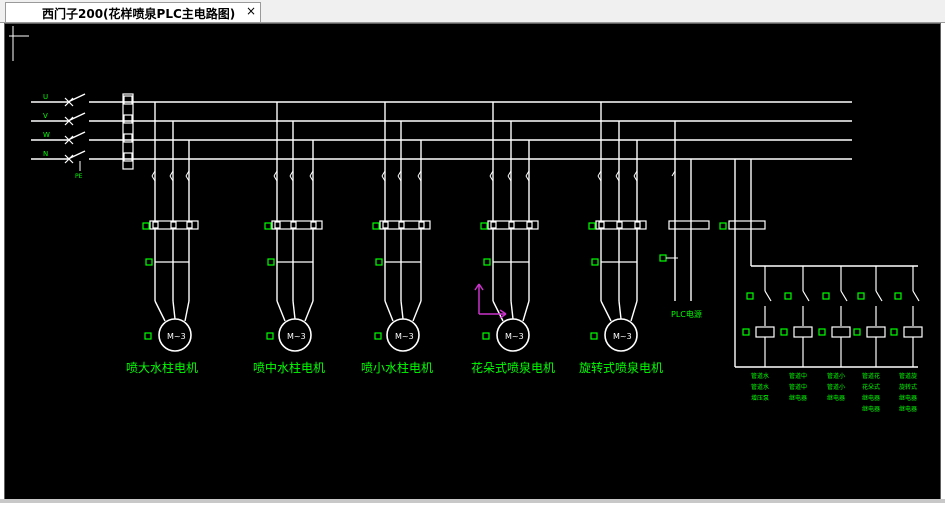 The height and width of the screenshot is (505, 945). What do you see at coordinates (663, 258) in the screenshot?
I see `plc-marker` at bounding box center [663, 258].